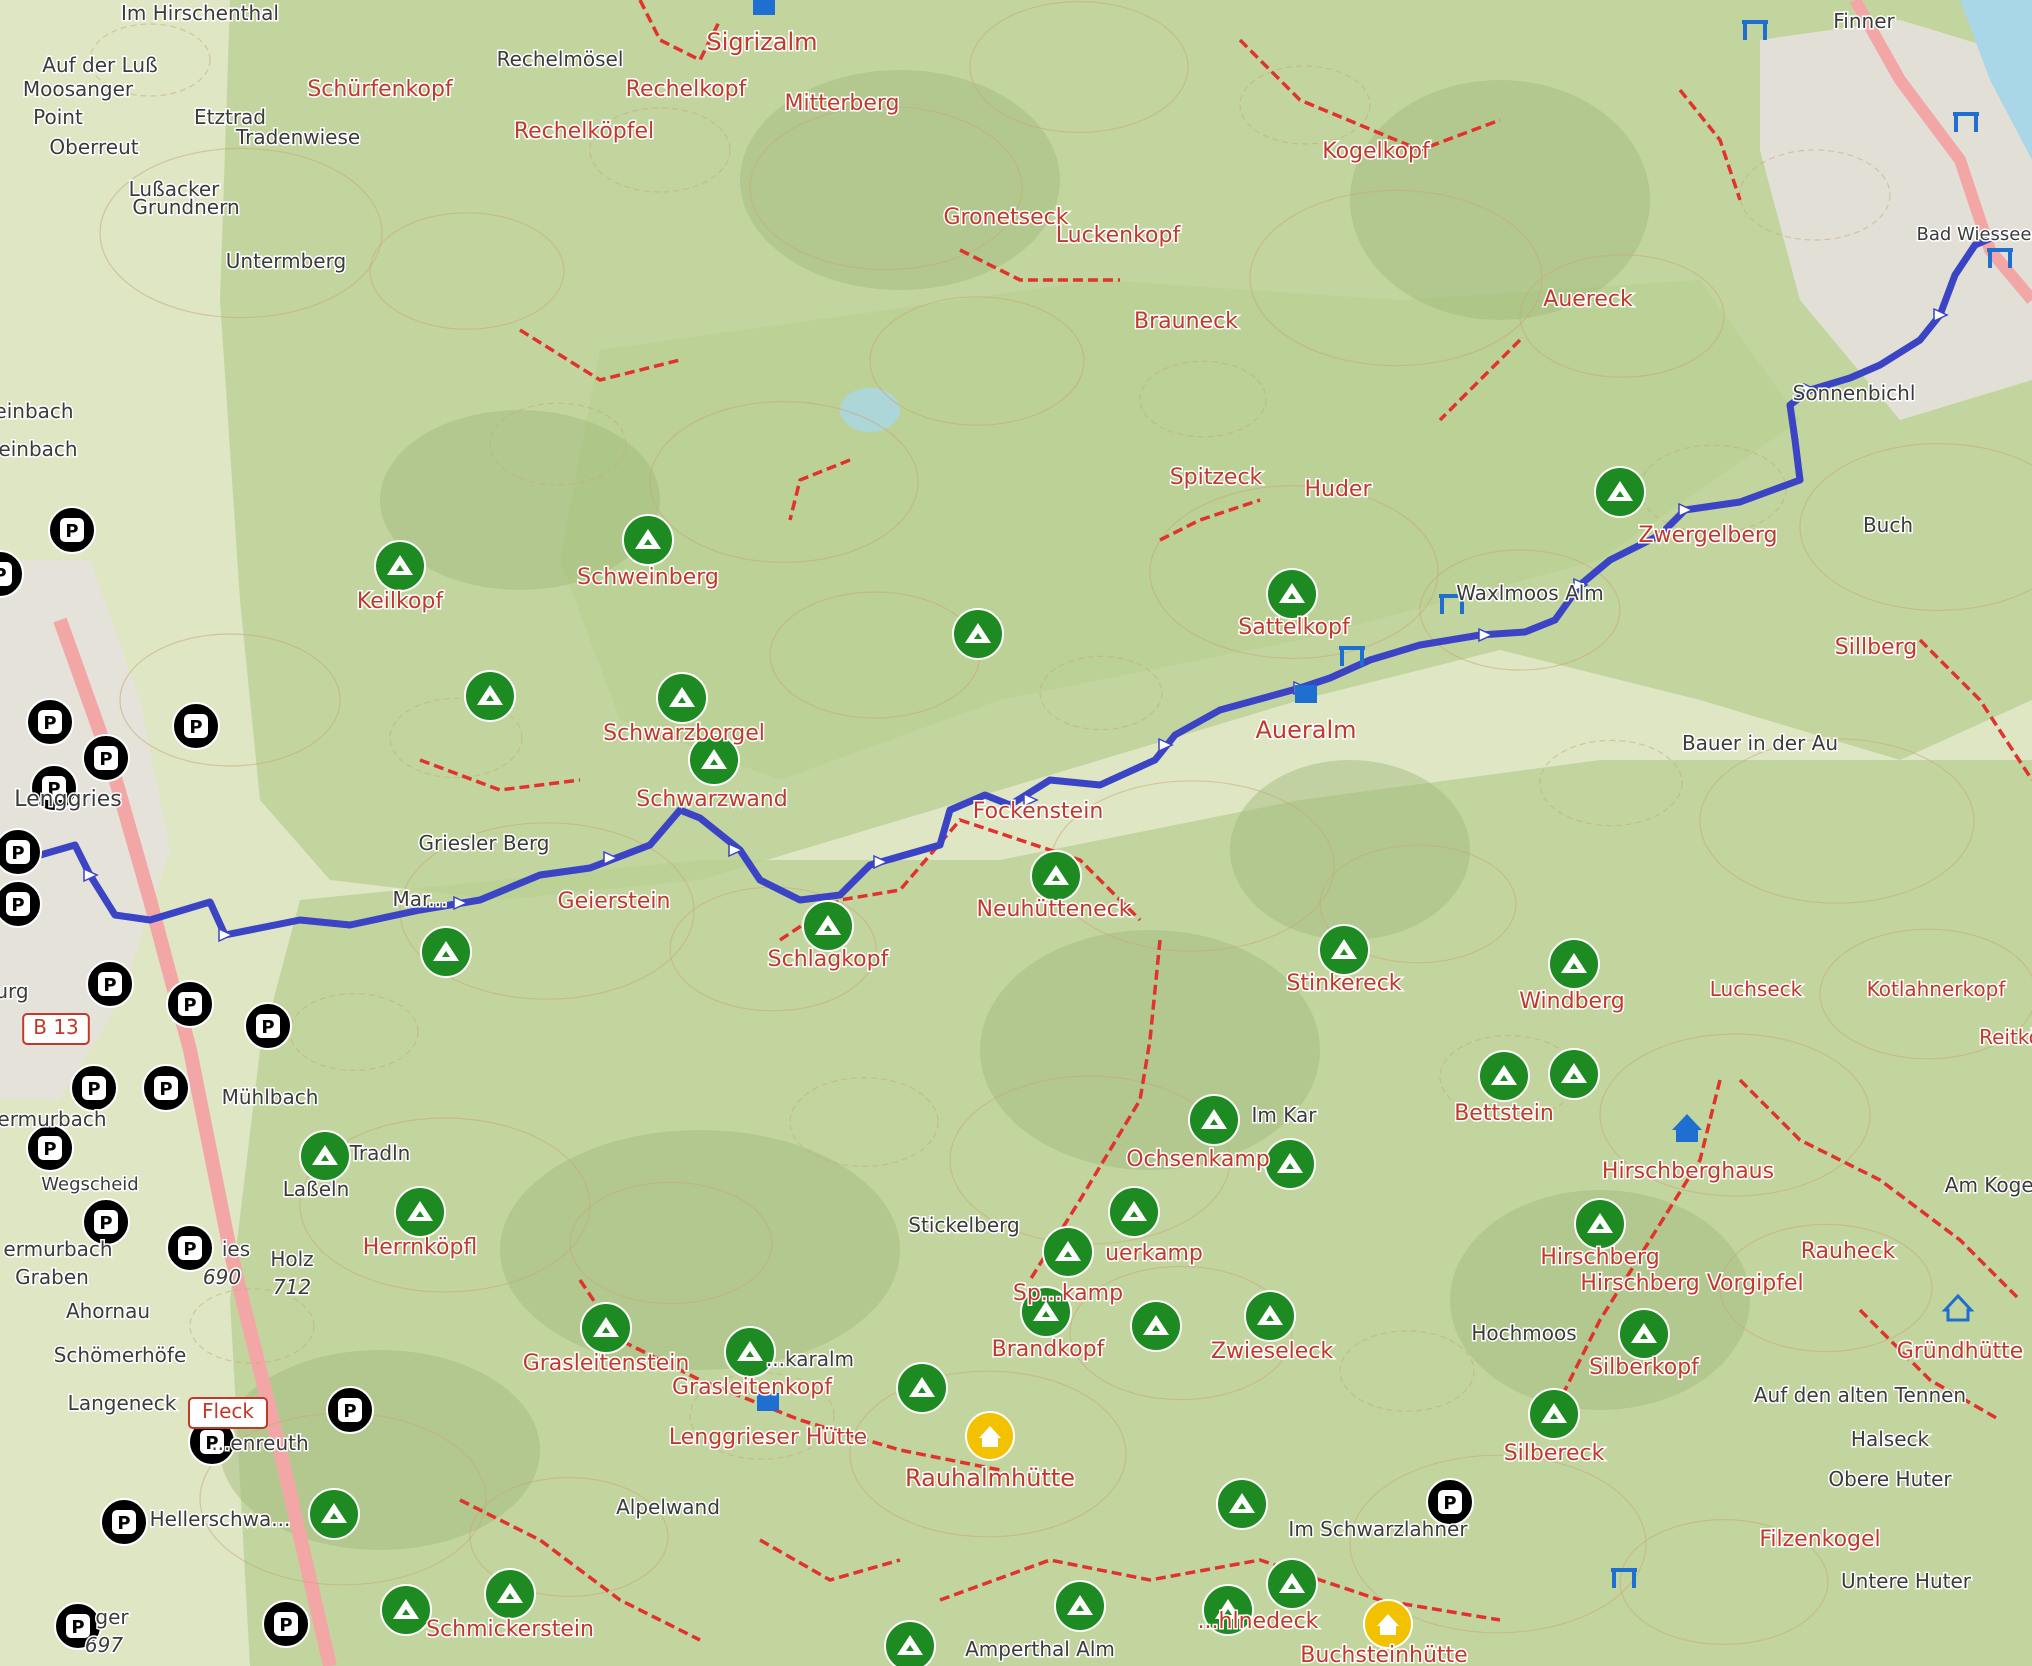  Describe the element at coordinates (1906, 1581) in the screenshot. I see `map-label-untere-huter: Untere Huter` at that location.